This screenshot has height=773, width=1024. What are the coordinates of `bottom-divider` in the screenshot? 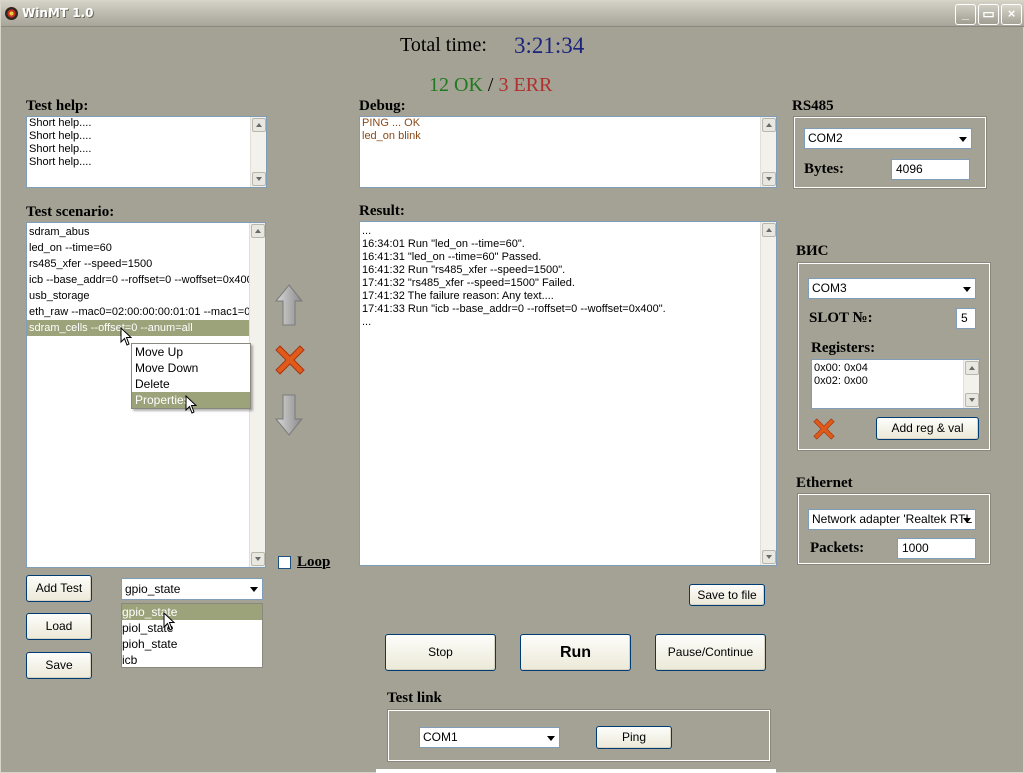 It's located at (576, 771).